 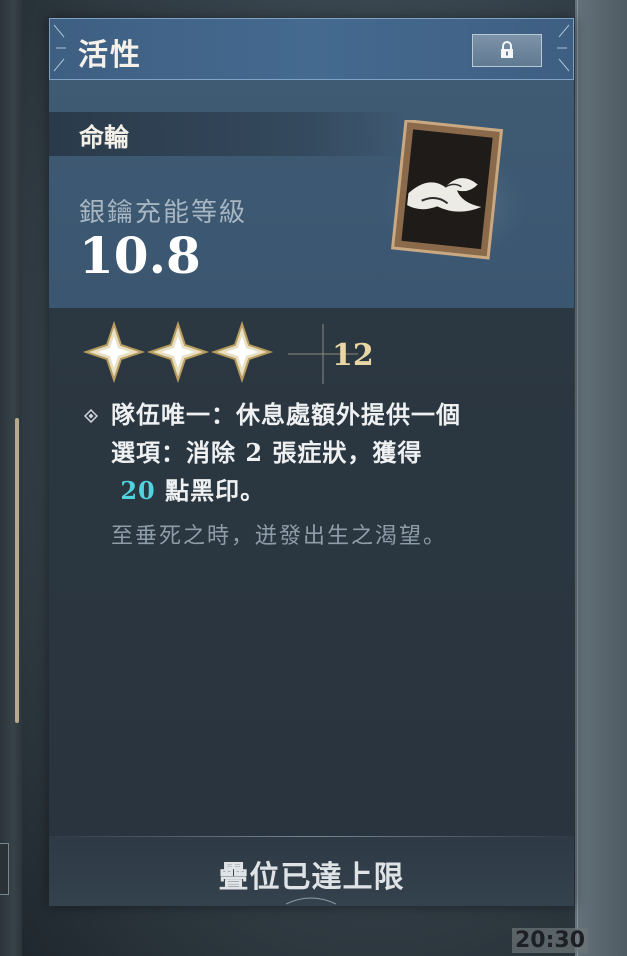 I want to click on effect-line-1: 隊伍唯一：休息處額外提供一個, so click(x=286, y=414).